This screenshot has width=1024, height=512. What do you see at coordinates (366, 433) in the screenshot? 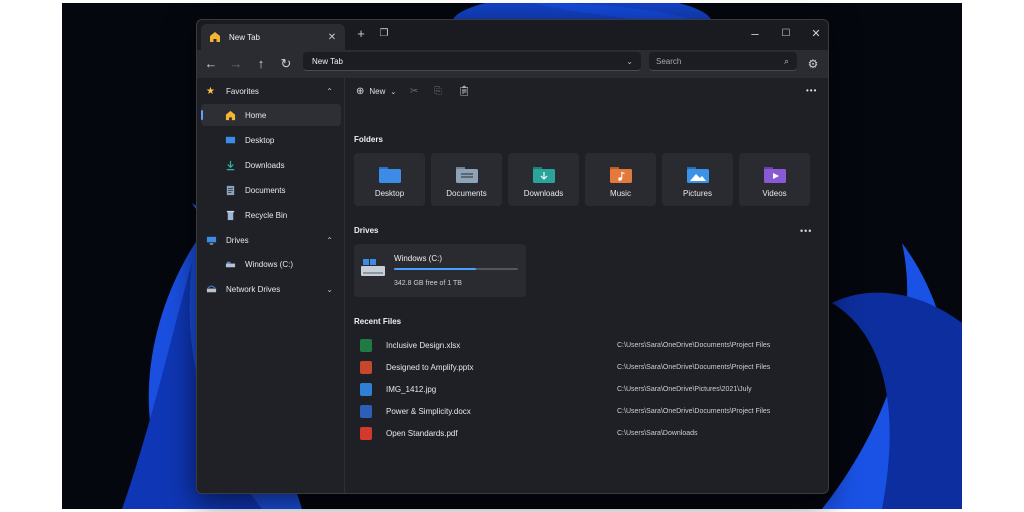
I see `pdf-file-icon` at bounding box center [366, 433].